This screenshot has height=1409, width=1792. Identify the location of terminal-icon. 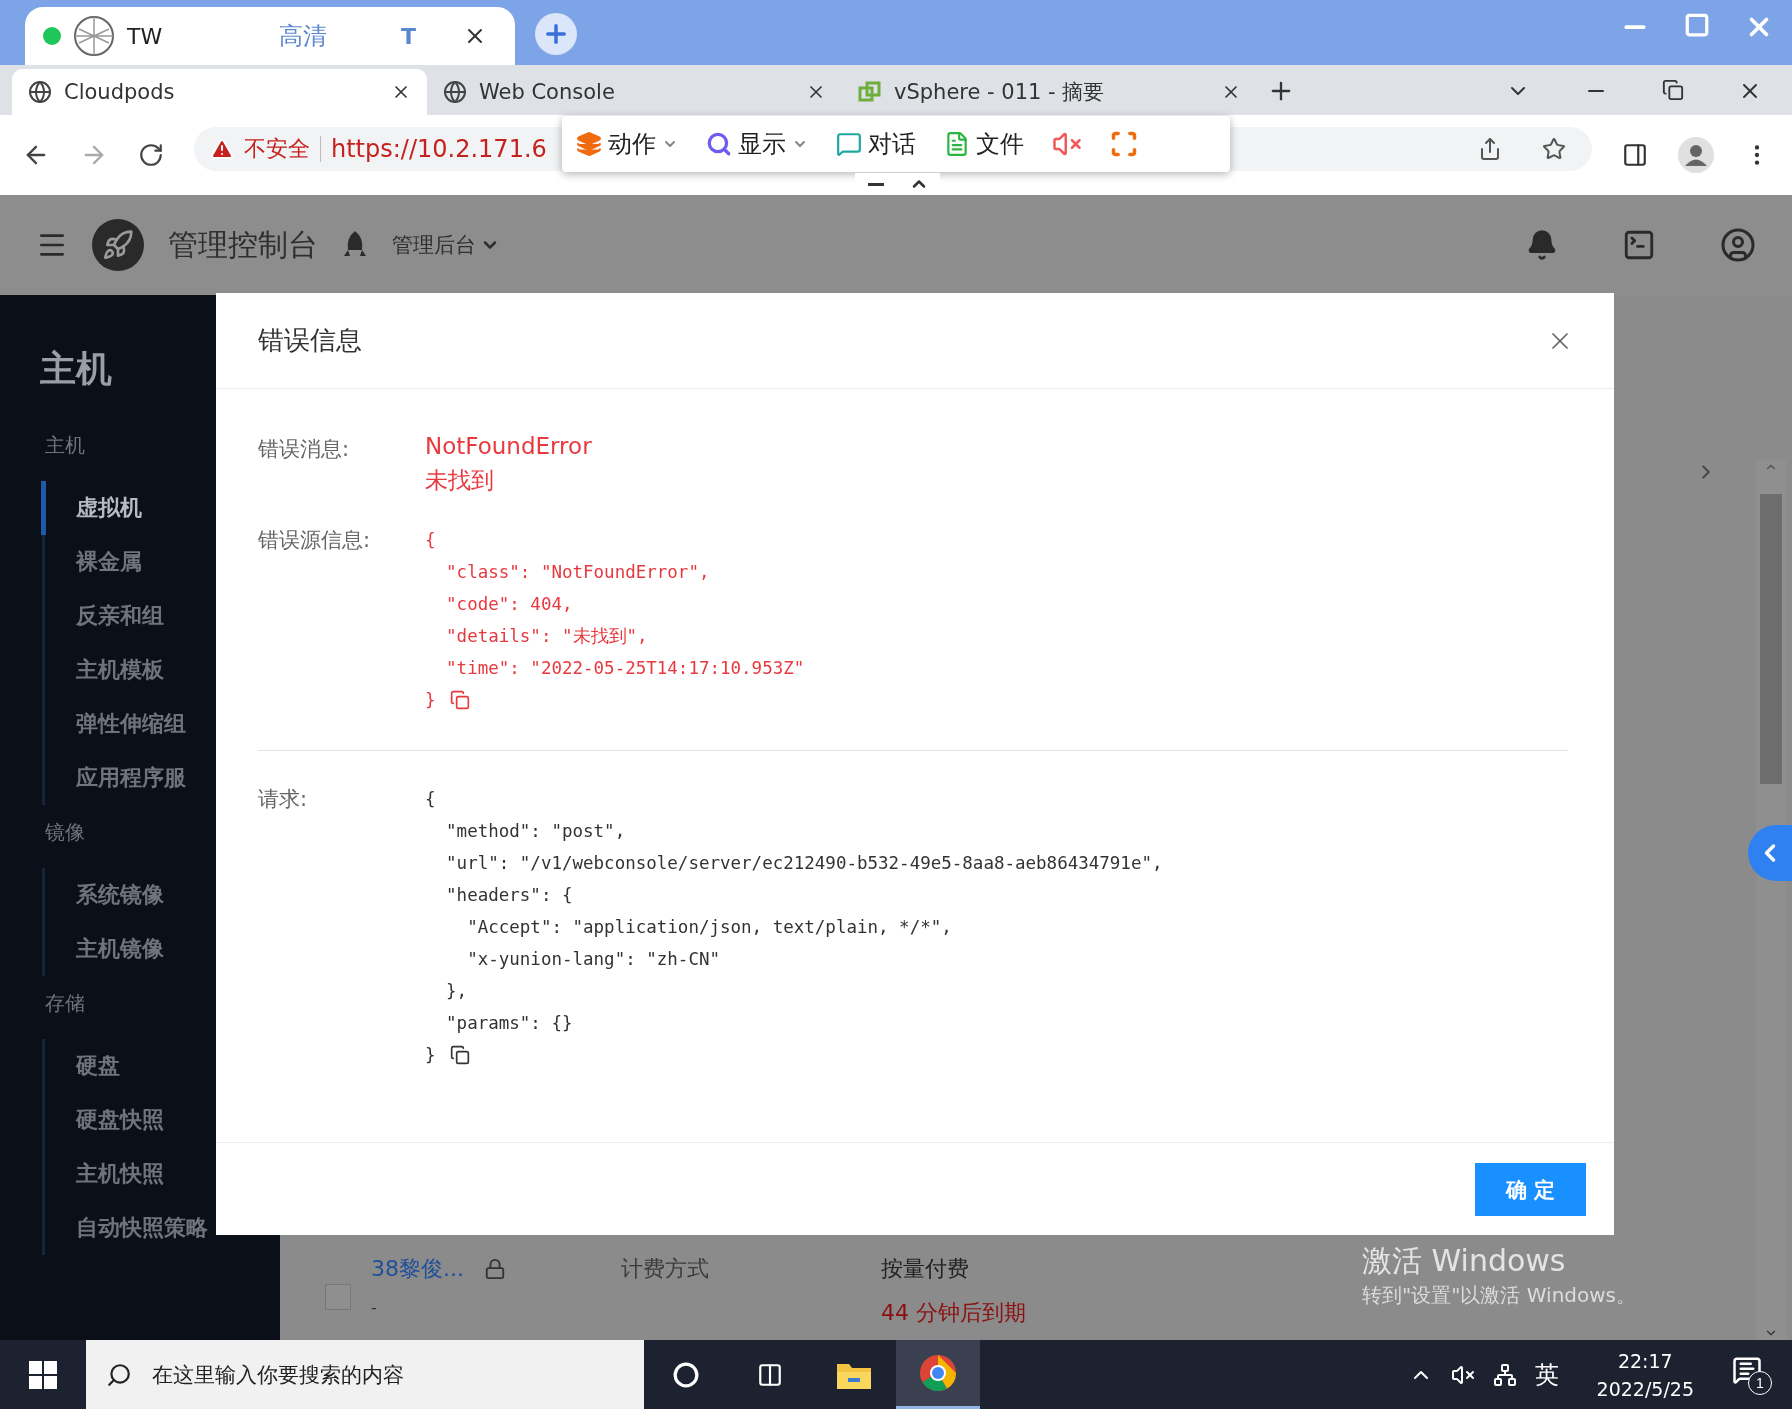
(1639, 245).